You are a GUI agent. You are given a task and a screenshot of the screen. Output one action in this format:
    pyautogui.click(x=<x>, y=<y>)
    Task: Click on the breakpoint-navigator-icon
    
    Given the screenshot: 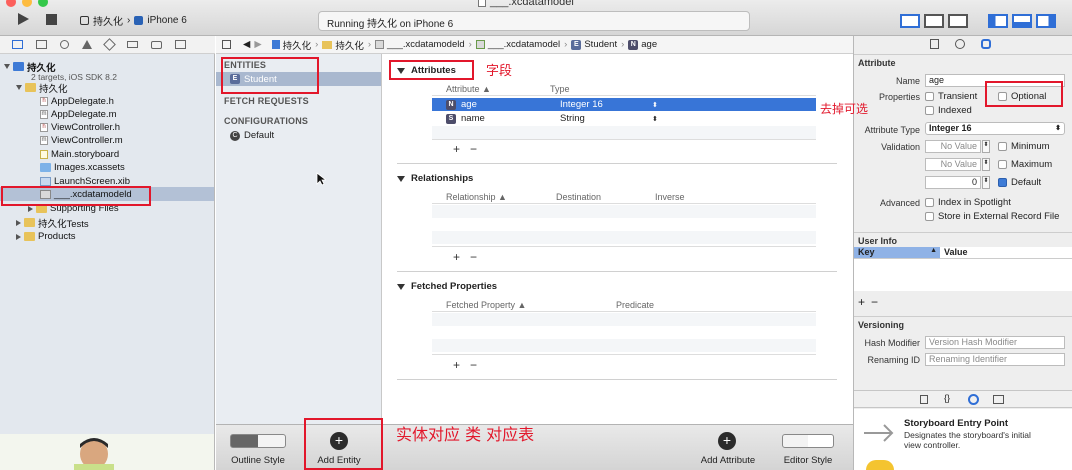 What is the action you would take?
    pyautogui.click(x=156, y=44)
    